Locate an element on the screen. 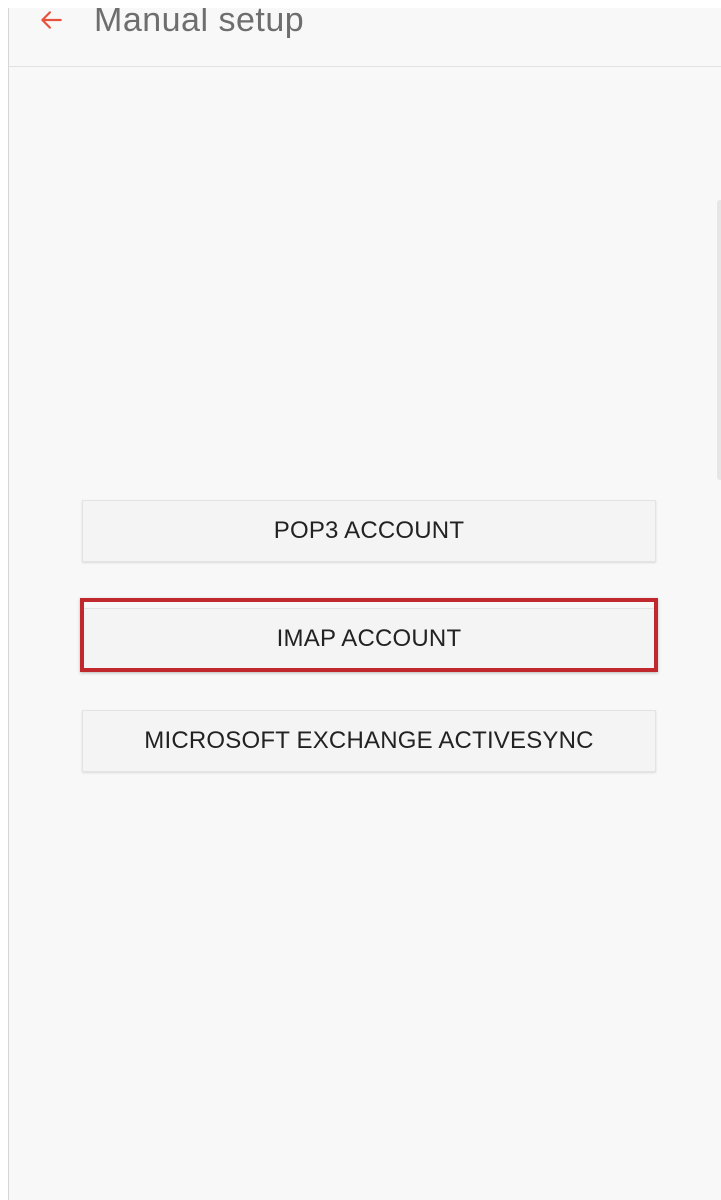 This screenshot has width=721, height=1200. pop3-account-button: POP3 ACCOUNT is located at coordinates (369, 531).